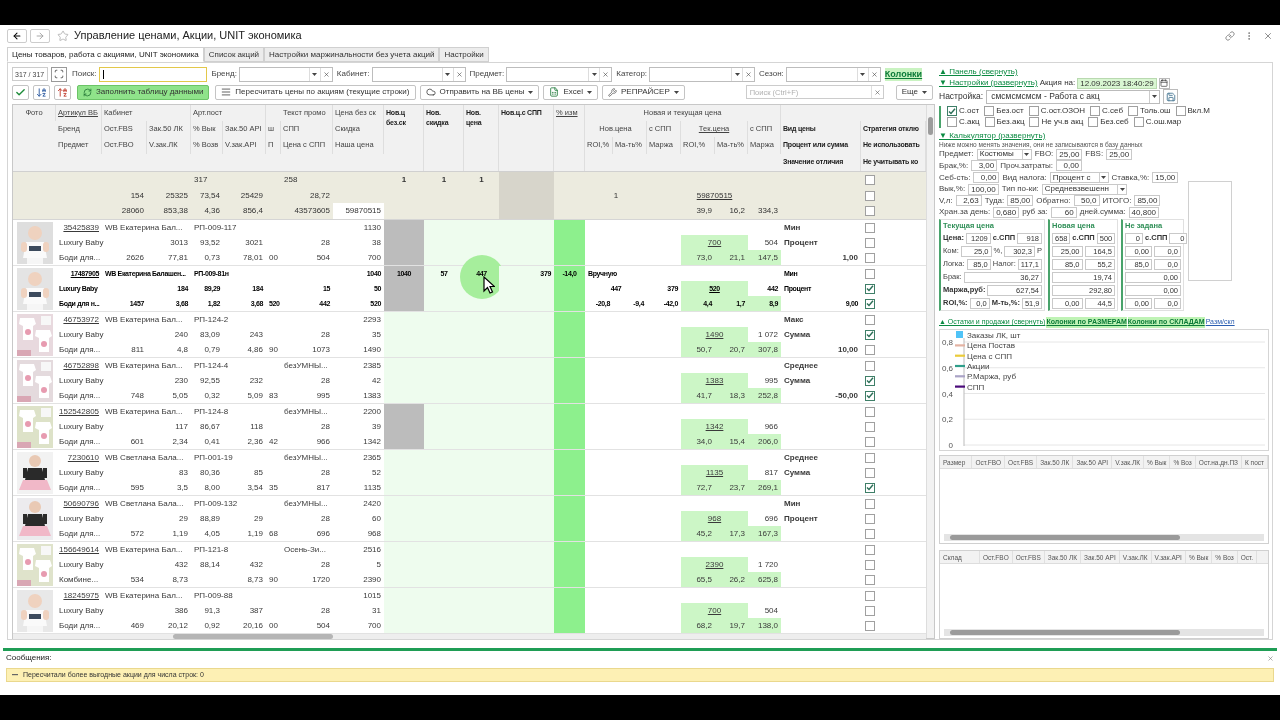 The image size is (1280, 720). I want to click on link: 35425839, so click(79, 227).